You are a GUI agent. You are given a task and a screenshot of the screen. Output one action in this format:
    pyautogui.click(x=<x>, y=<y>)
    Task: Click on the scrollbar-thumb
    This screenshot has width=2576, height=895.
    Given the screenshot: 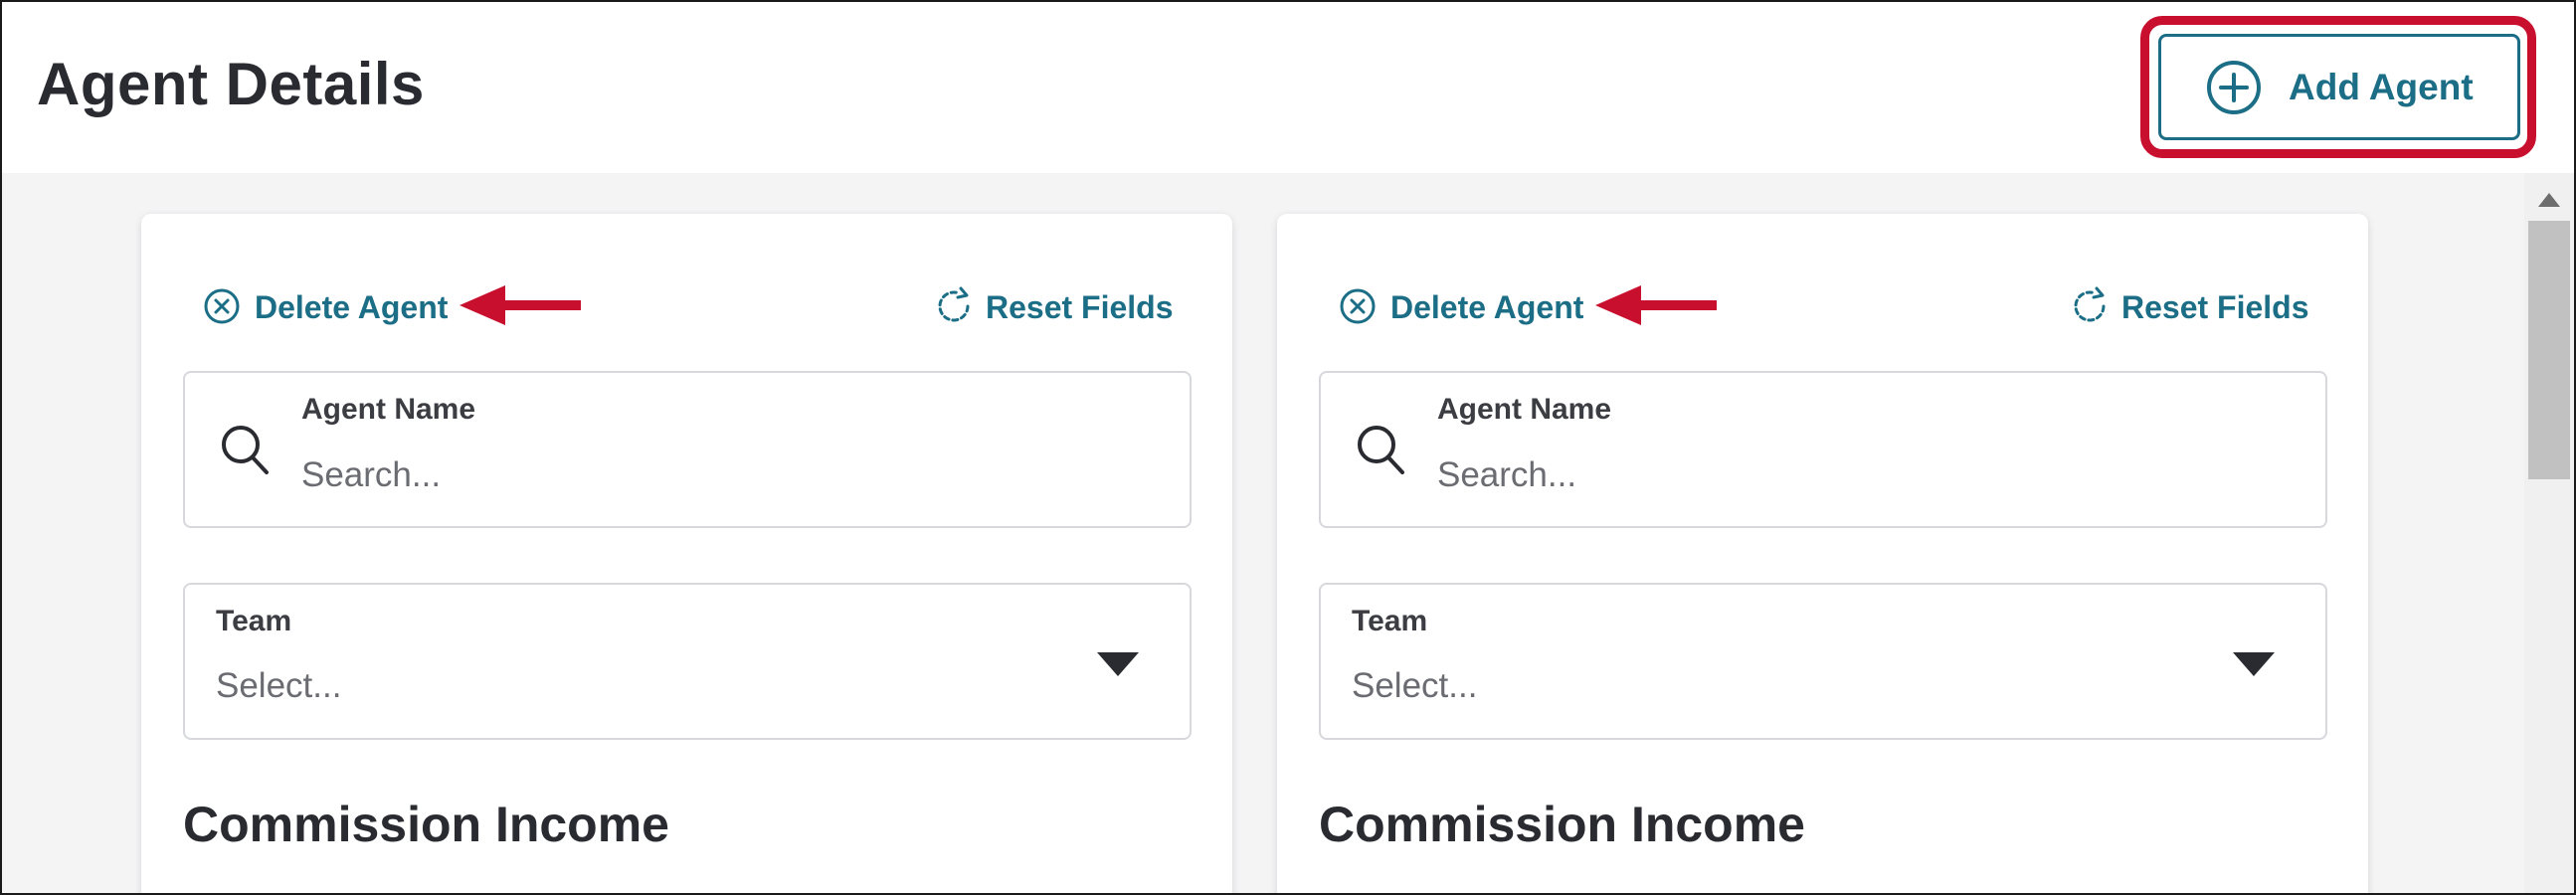 What is the action you would take?
    pyautogui.click(x=2549, y=350)
    